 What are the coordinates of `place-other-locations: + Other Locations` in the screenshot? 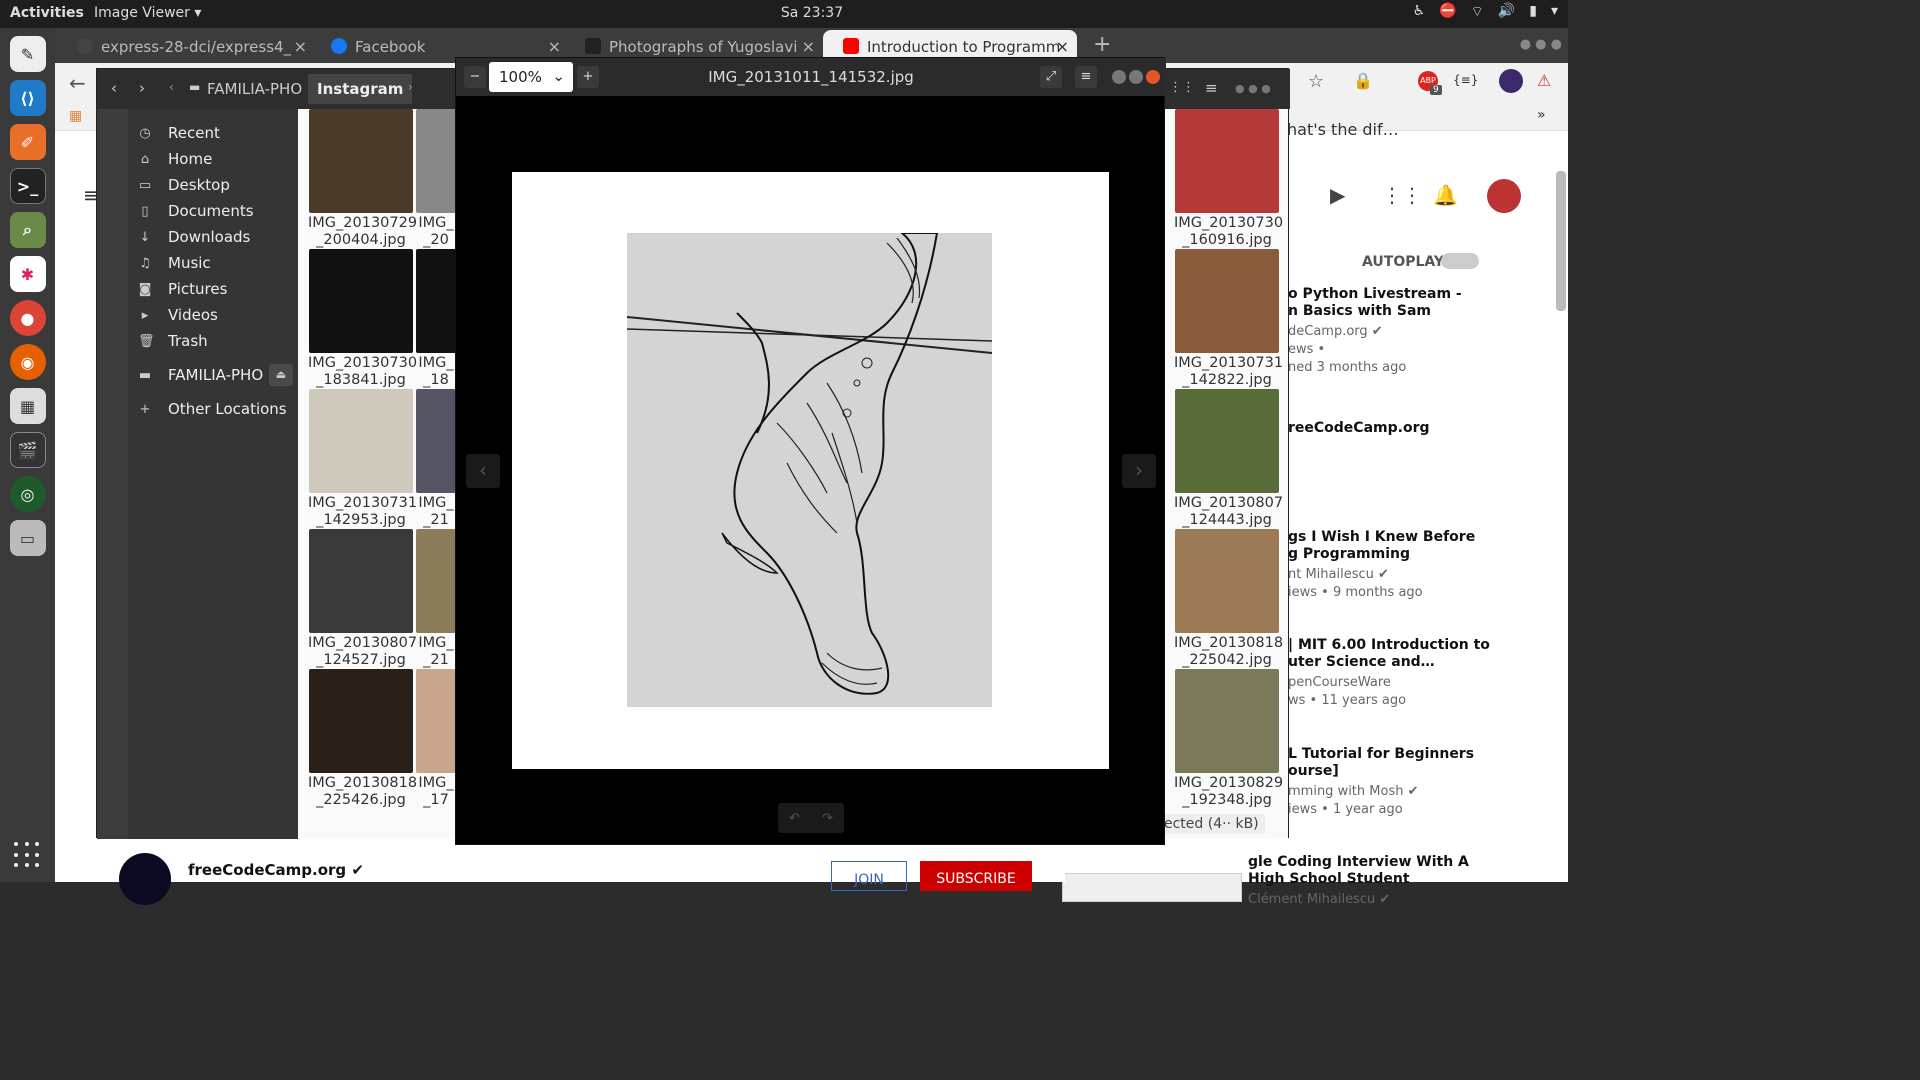 It's located at (212, 409).